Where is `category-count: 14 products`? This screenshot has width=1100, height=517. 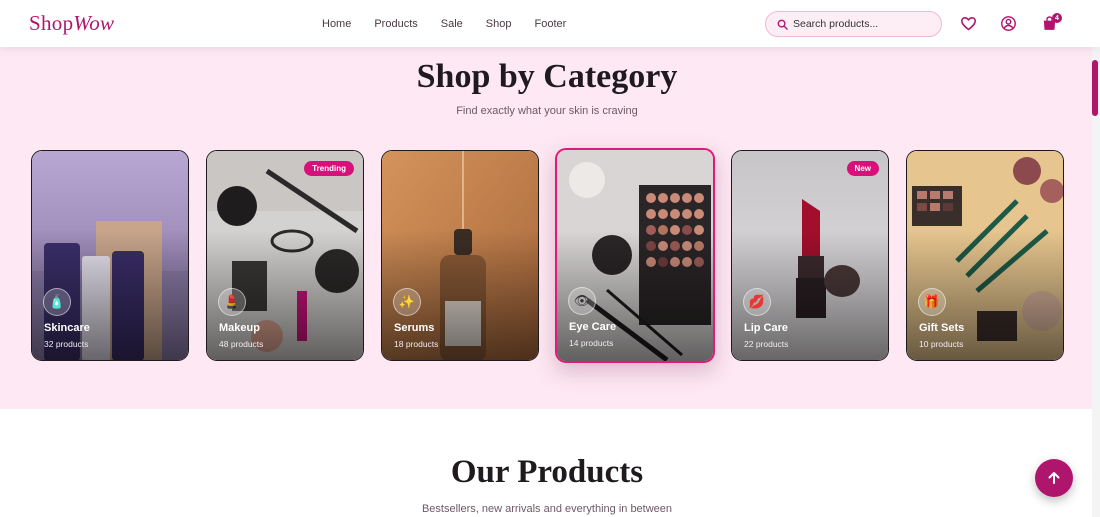 category-count: 14 products is located at coordinates (591, 343).